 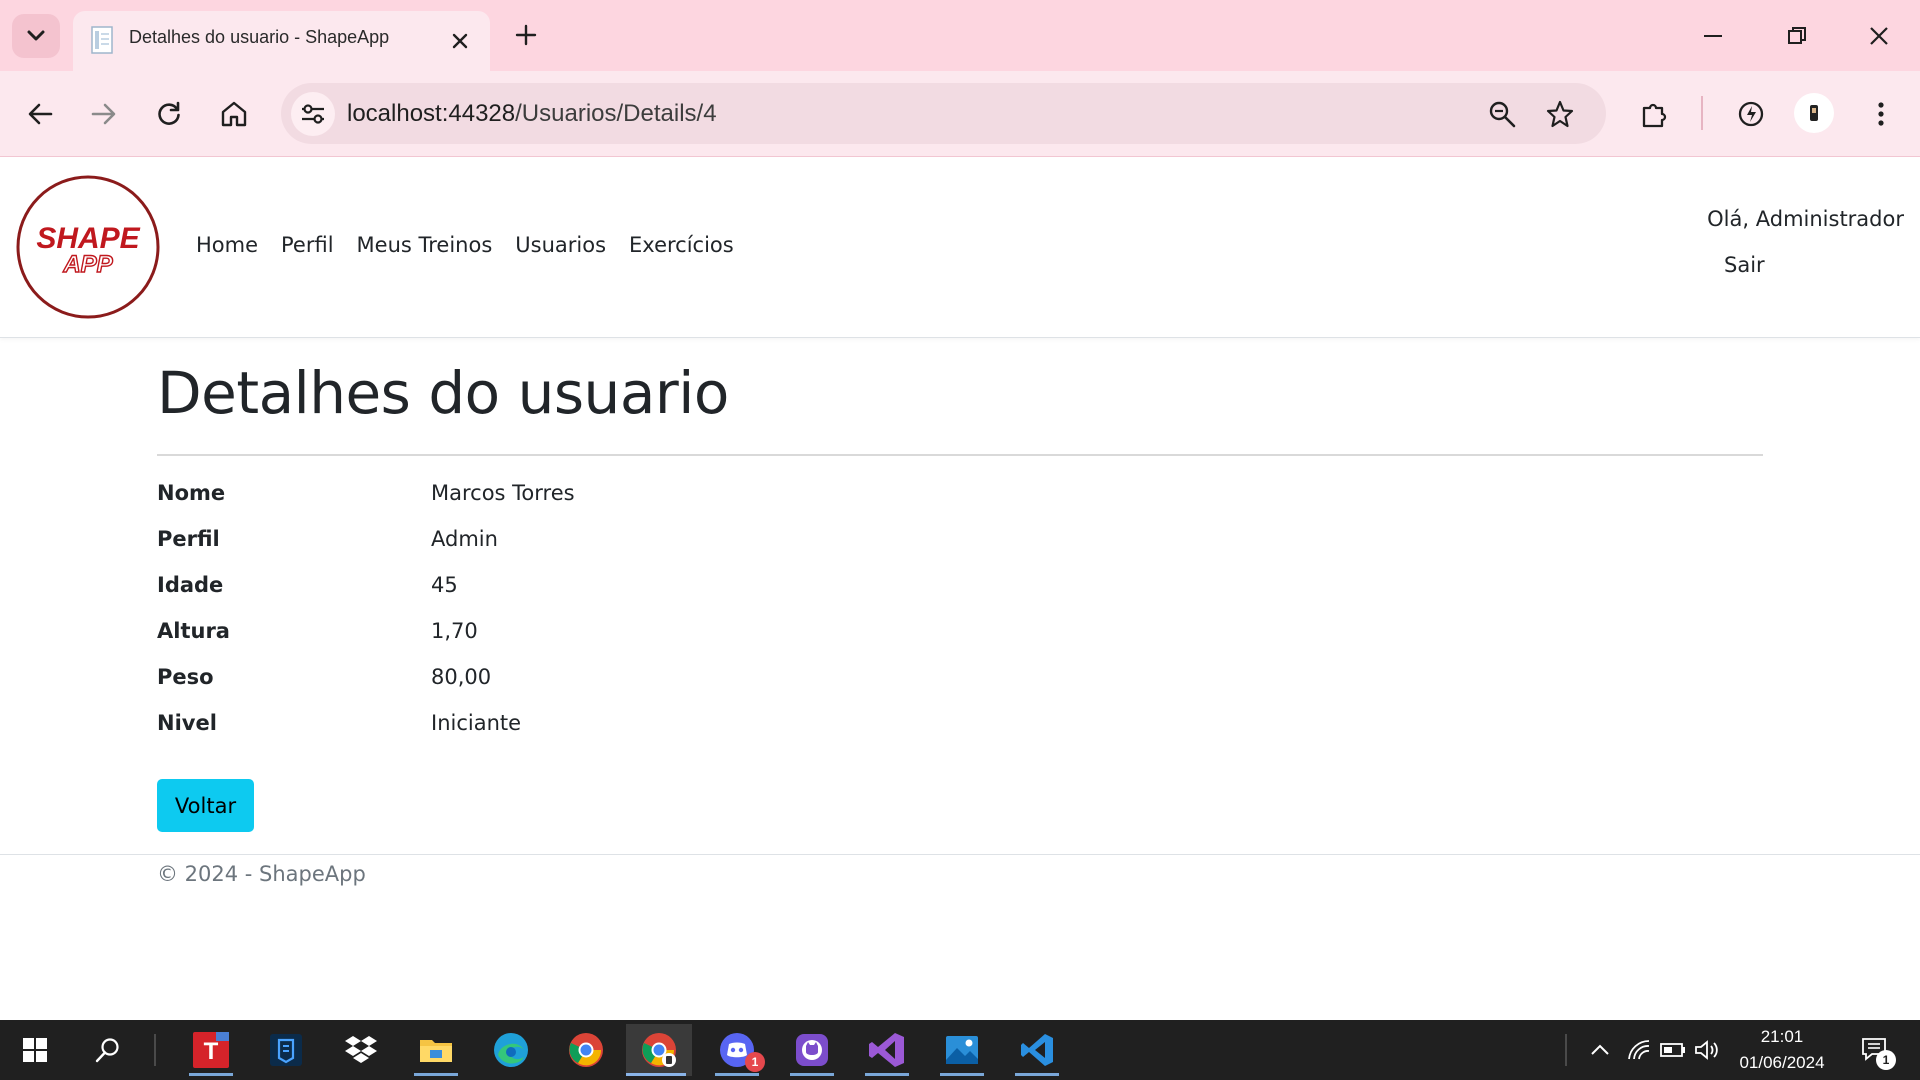 I want to click on forward-nav-button, so click(x=104, y=114).